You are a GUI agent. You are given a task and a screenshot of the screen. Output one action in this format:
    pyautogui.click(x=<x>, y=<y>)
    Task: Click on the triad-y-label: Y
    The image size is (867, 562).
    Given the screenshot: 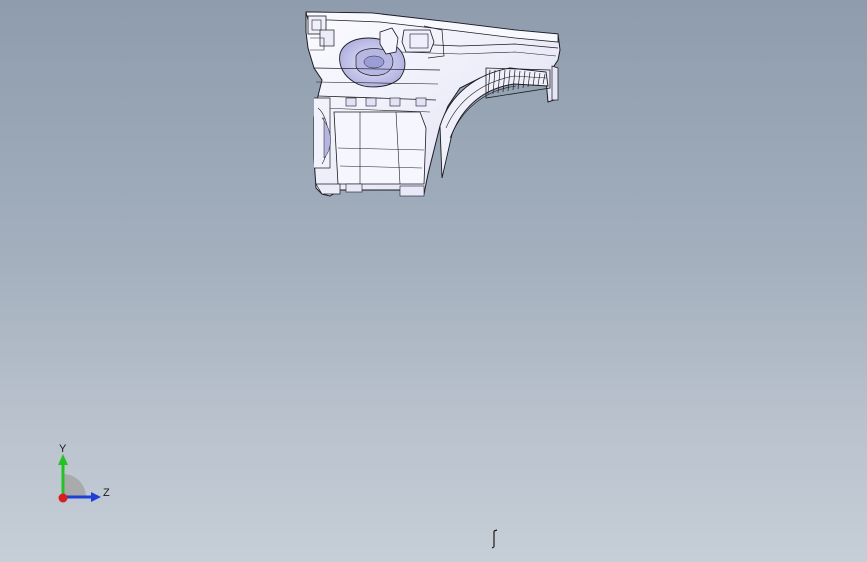 What is the action you would take?
    pyautogui.click(x=63, y=449)
    